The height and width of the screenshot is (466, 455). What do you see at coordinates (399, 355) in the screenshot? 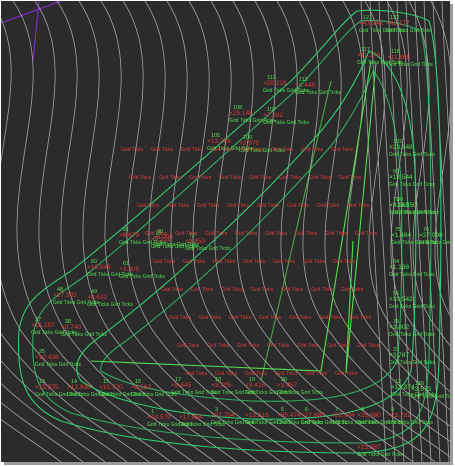
I see `elevation-value: ×3.787` at bounding box center [399, 355].